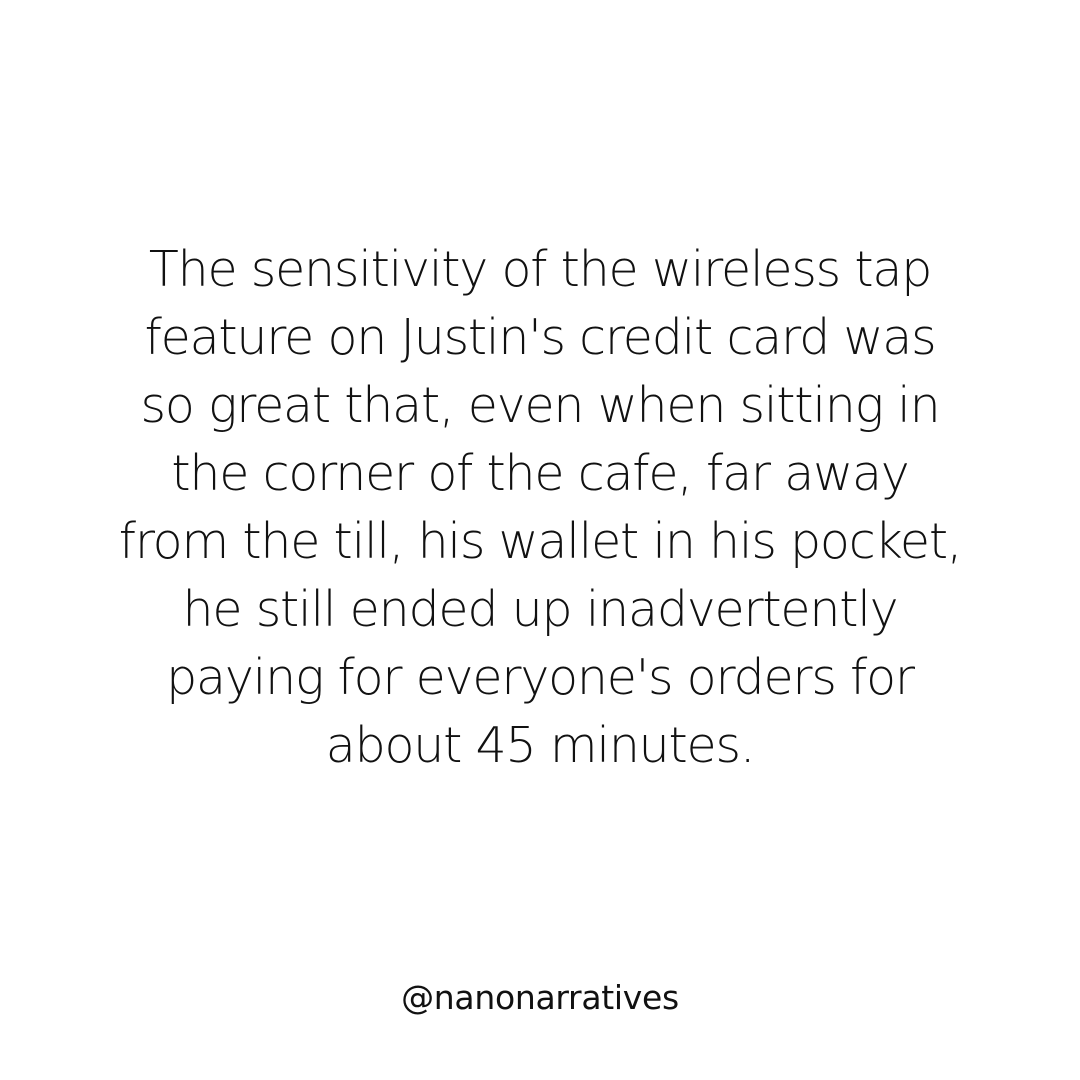  Describe the element at coordinates (540, 269) in the screenshot. I see `story-line: The sensitivity of the wireless tap` at that location.